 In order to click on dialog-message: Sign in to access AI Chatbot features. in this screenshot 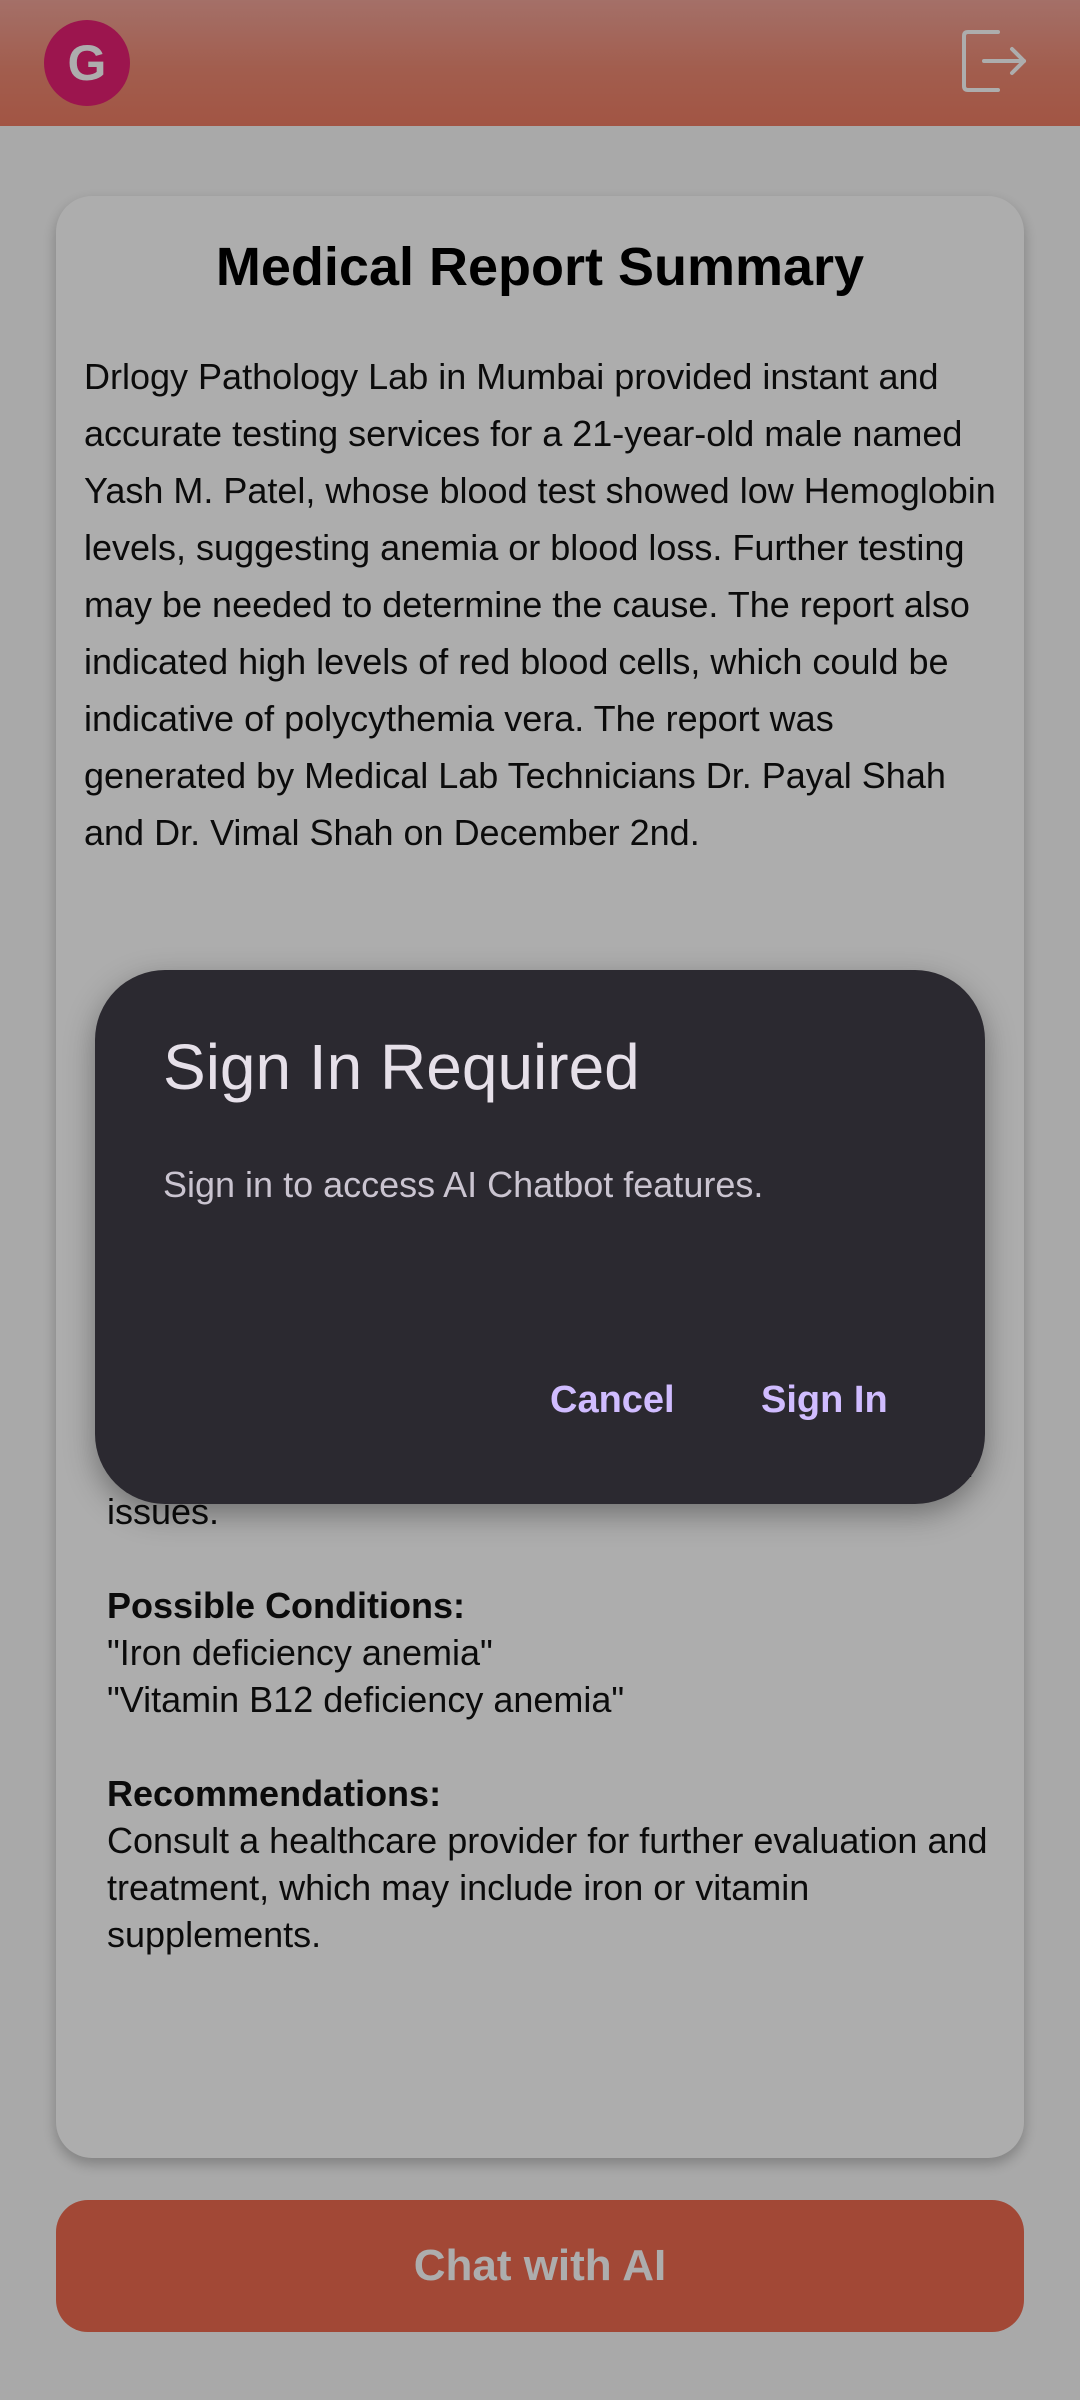, I will do `click(463, 1184)`.